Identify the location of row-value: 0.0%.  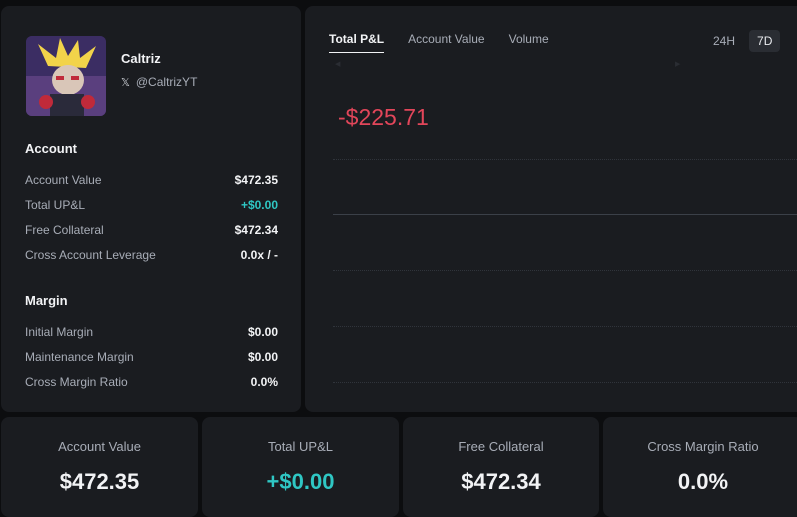
(264, 382).